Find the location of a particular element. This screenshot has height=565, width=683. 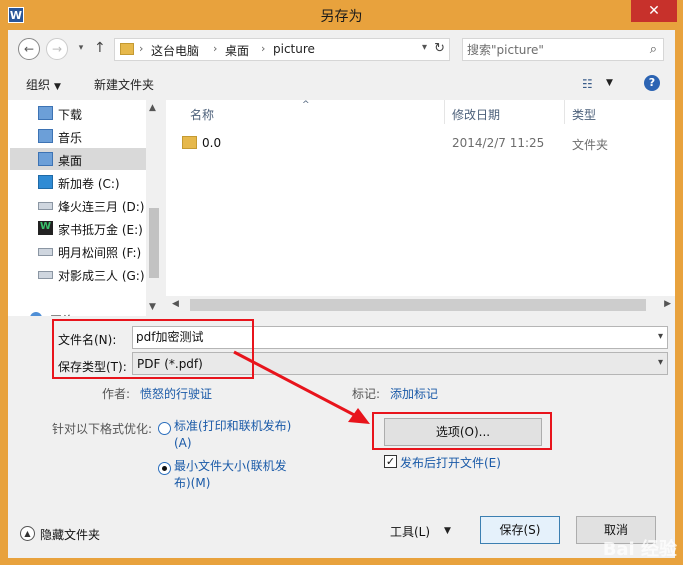

horizontal-scroll-thumb is located at coordinates (418, 305).